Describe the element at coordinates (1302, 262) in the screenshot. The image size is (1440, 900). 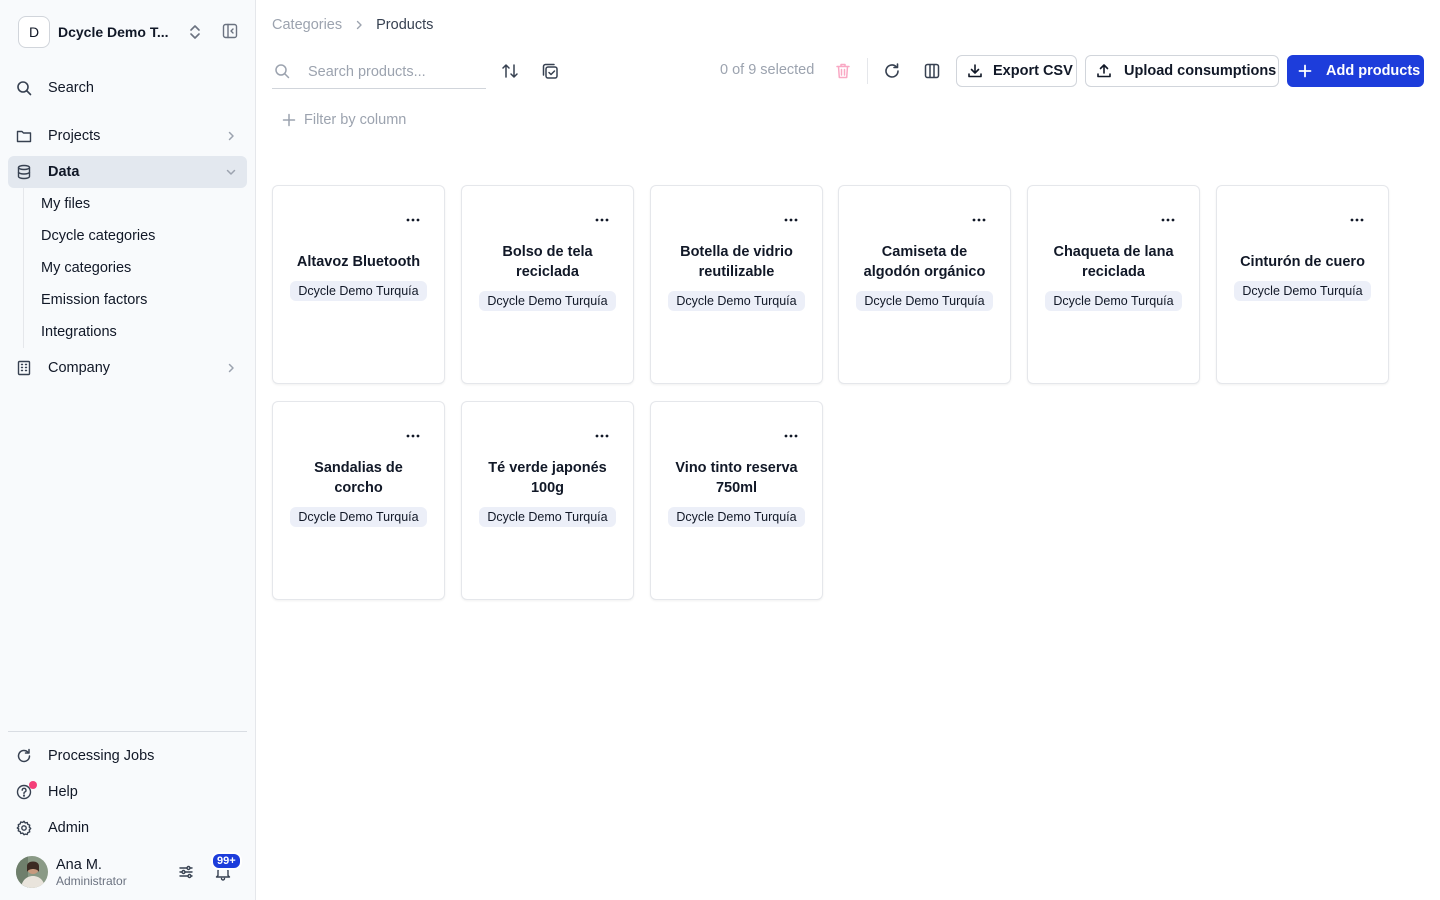
I see `product-name: Cinturón de cuero` at that location.